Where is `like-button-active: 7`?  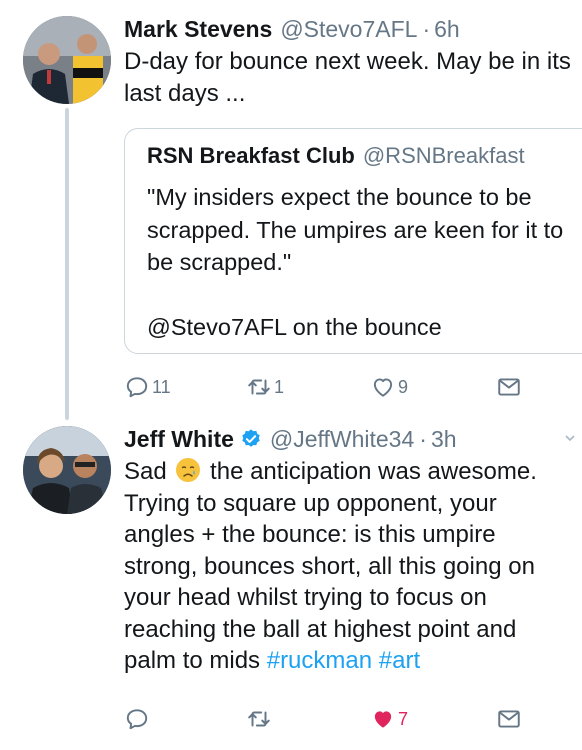
like-button-active: 7 is located at coordinates (389, 719).